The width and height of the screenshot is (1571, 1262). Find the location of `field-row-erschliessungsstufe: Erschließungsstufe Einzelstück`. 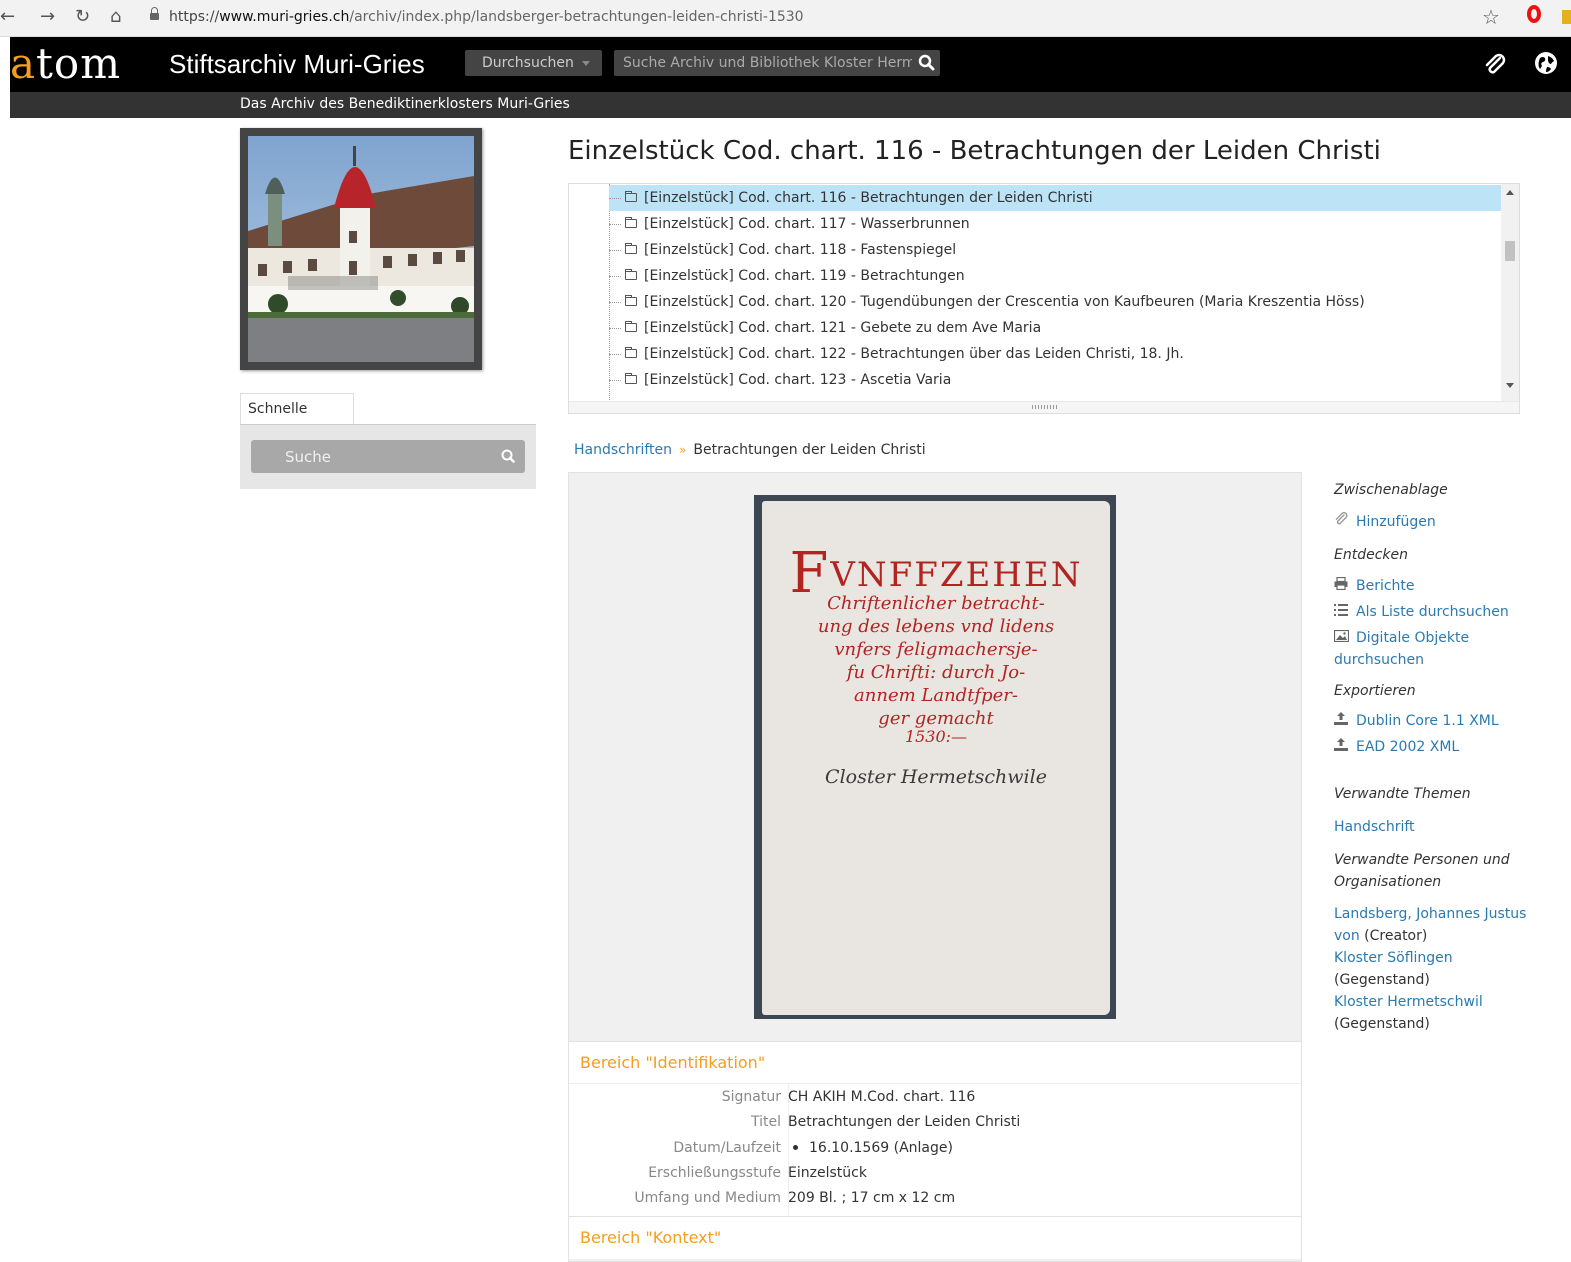

field-row-erschliessungsstufe: Erschließungsstufe Einzelstück is located at coordinates (757, 1173).